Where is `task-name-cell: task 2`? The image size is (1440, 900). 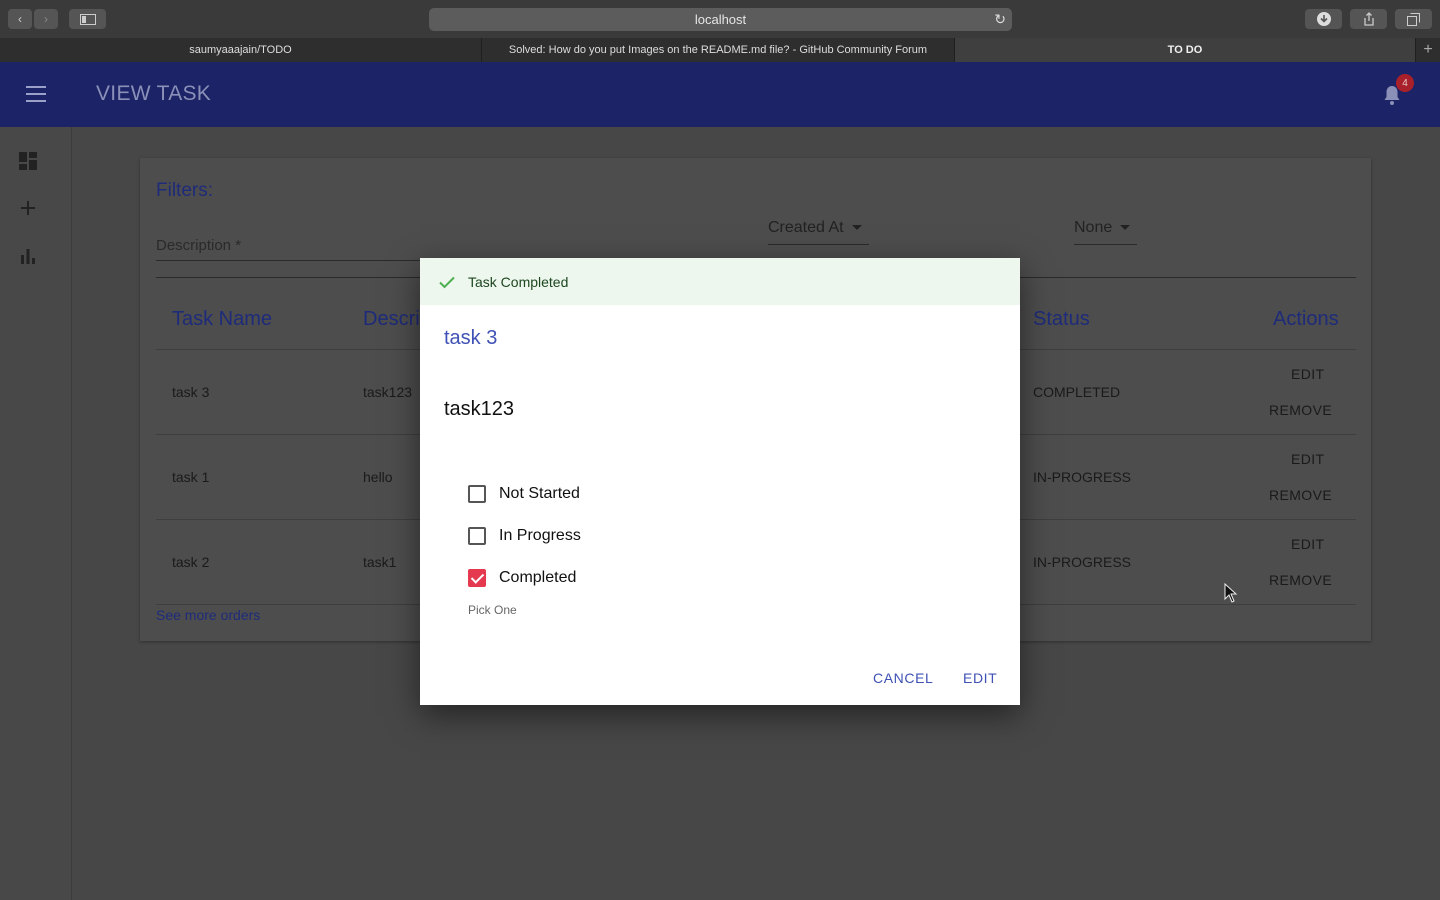
task-name-cell: task 2 is located at coordinates (191, 562).